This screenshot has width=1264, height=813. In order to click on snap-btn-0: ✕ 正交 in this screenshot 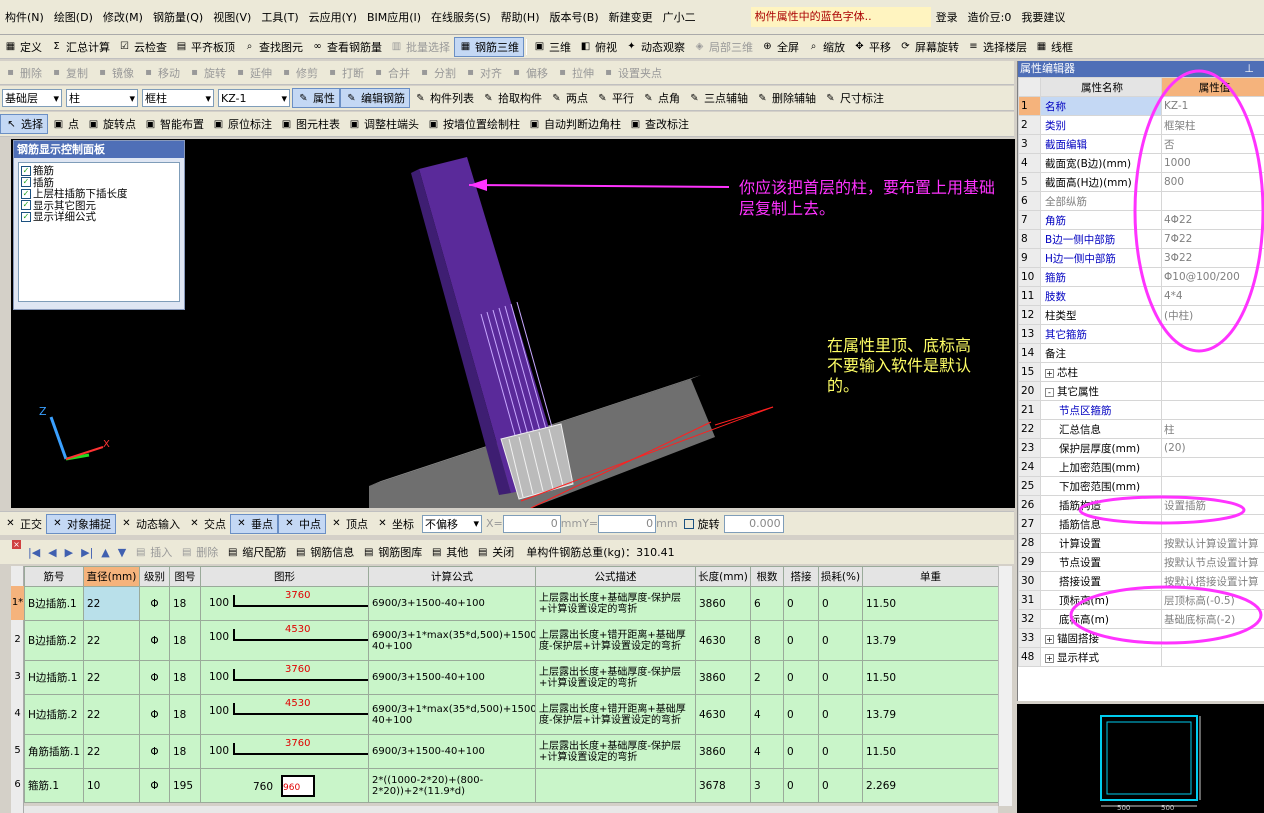, I will do `click(23, 524)`.